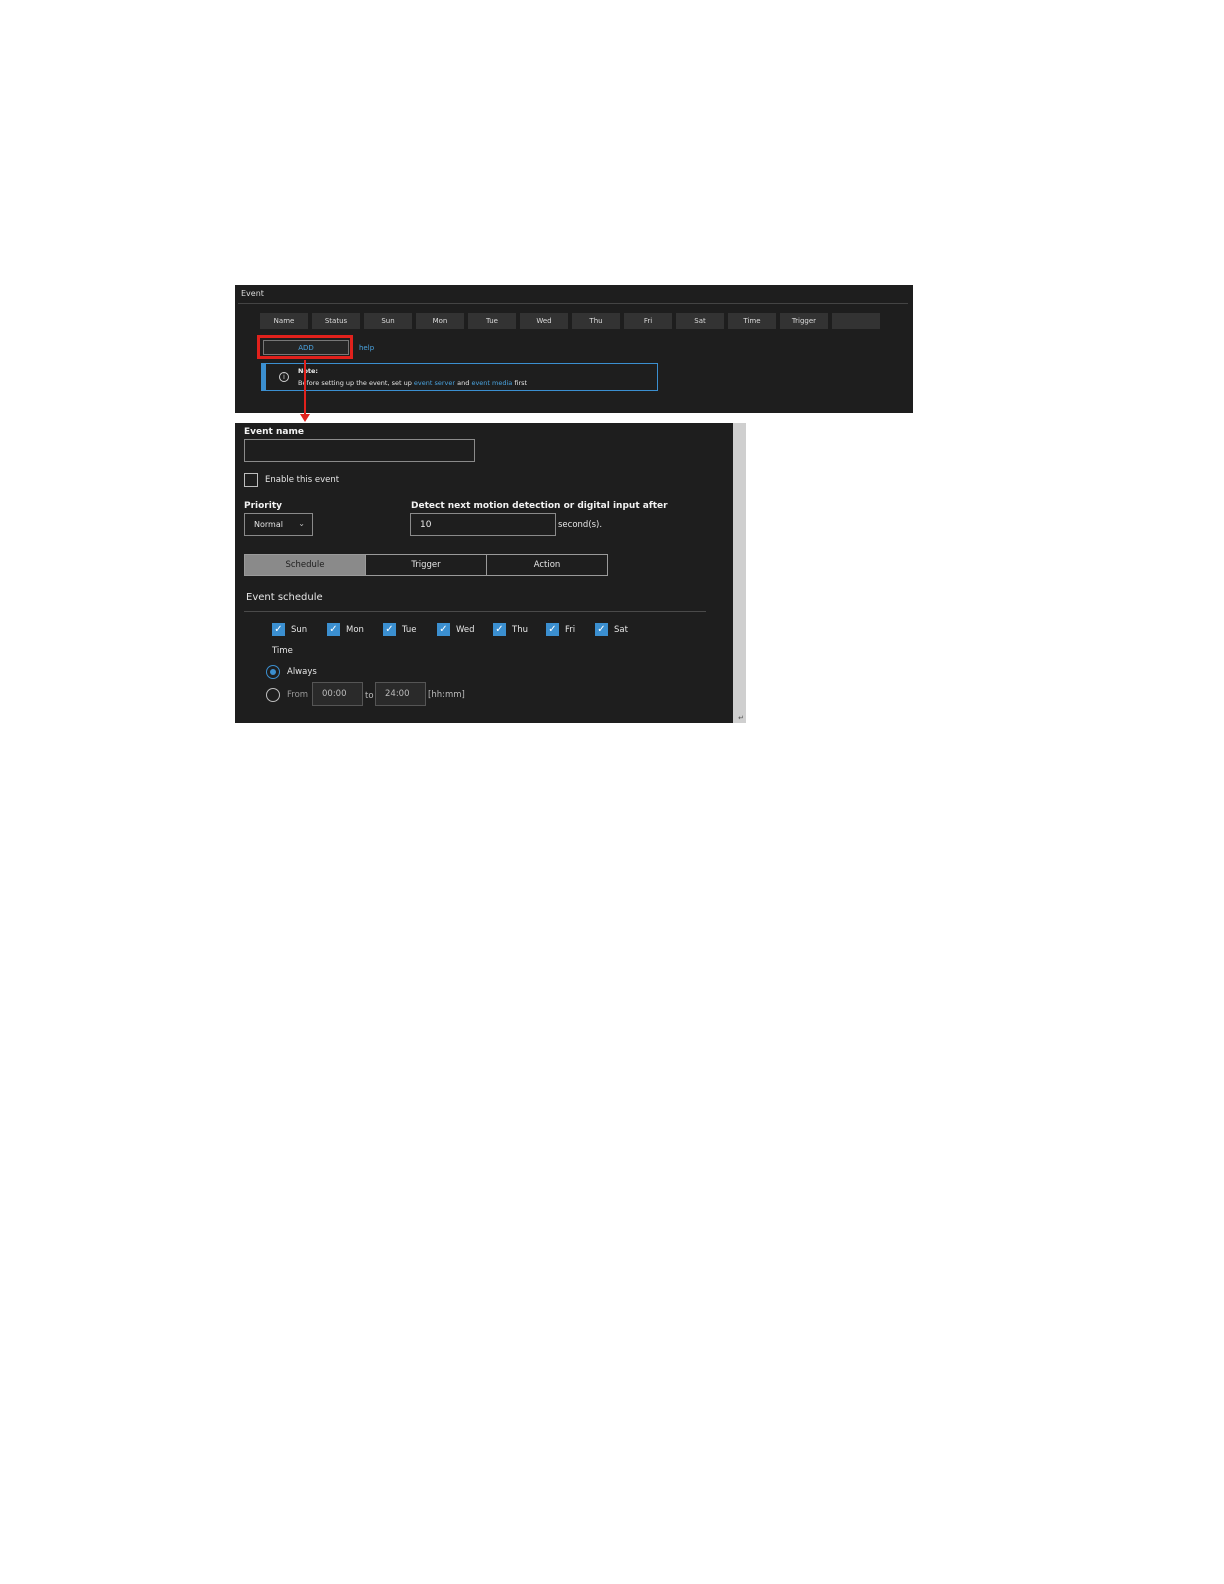 The image size is (1224, 1584). Describe the element at coordinates (263, 506) in the screenshot. I see `priority-label: Priority` at that location.